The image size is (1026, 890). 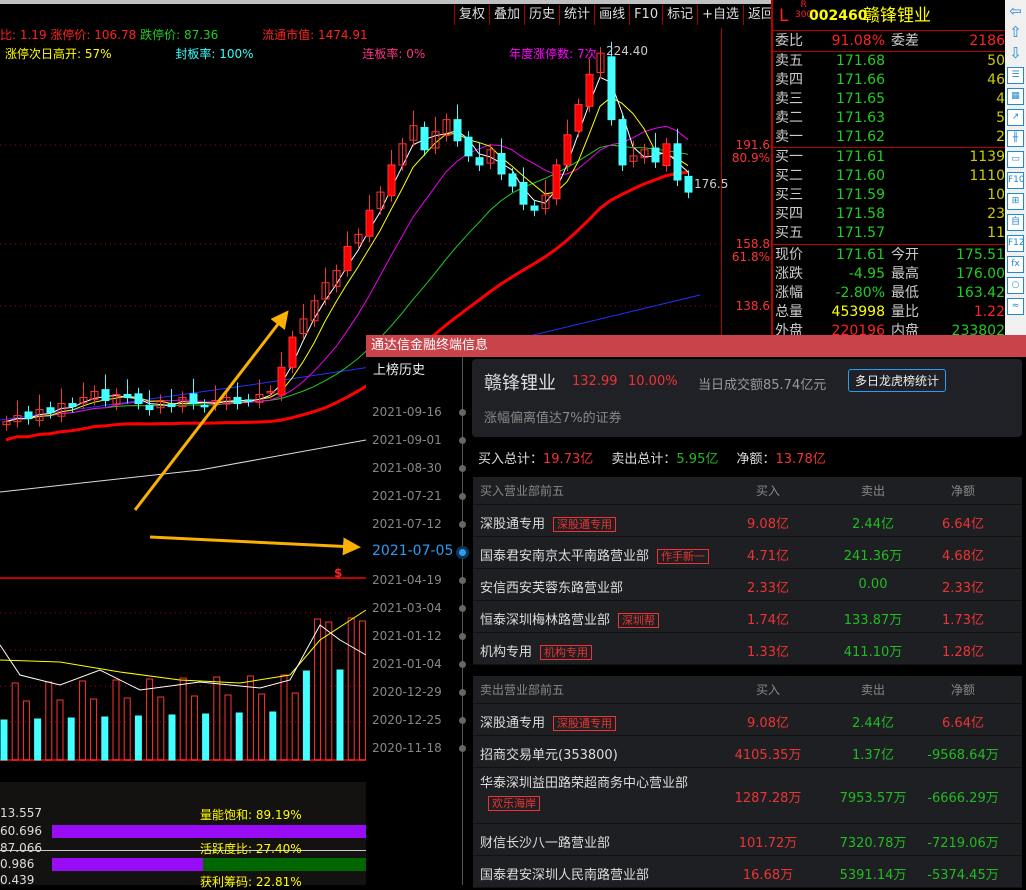 What do you see at coordinates (542, 15) in the screenshot?
I see `toolbar-button: 历史` at bounding box center [542, 15].